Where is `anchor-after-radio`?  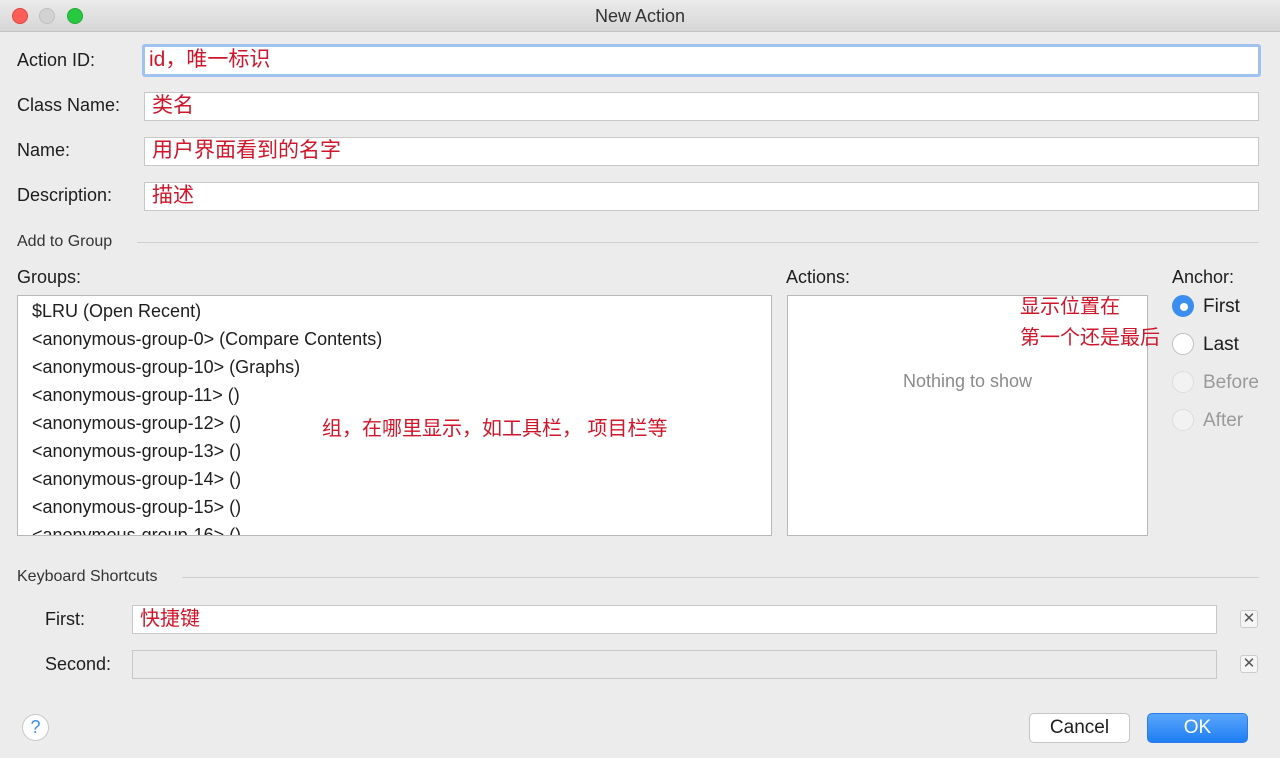
anchor-after-radio is located at coordinates (1183, 420).